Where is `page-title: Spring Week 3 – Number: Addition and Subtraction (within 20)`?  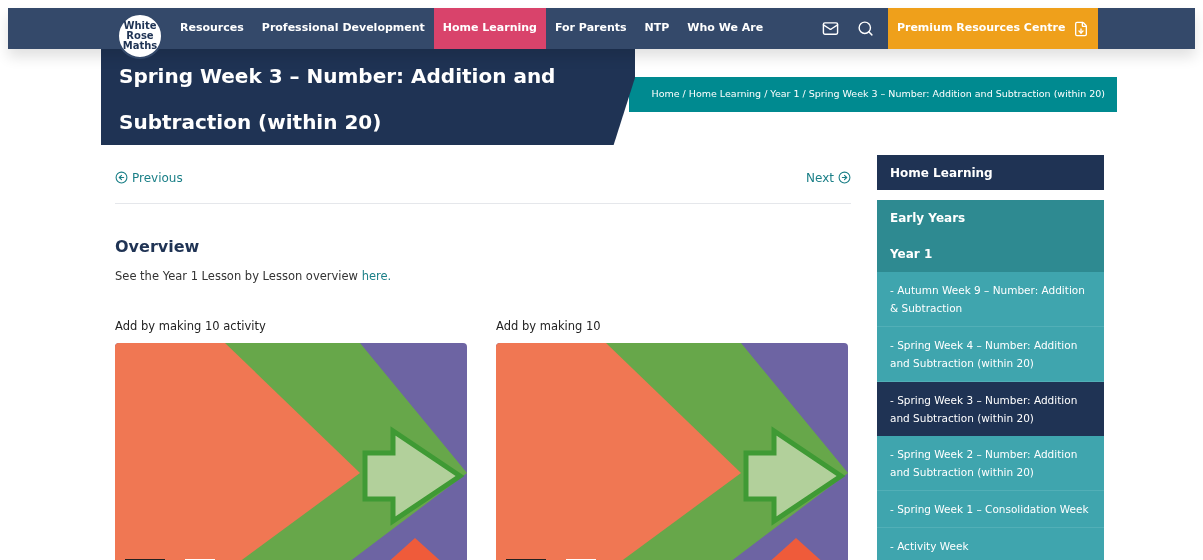 page-title: Spring Week 3 – Number: Addition and Subtraction (within 20) is located at coordinates (338, 99).